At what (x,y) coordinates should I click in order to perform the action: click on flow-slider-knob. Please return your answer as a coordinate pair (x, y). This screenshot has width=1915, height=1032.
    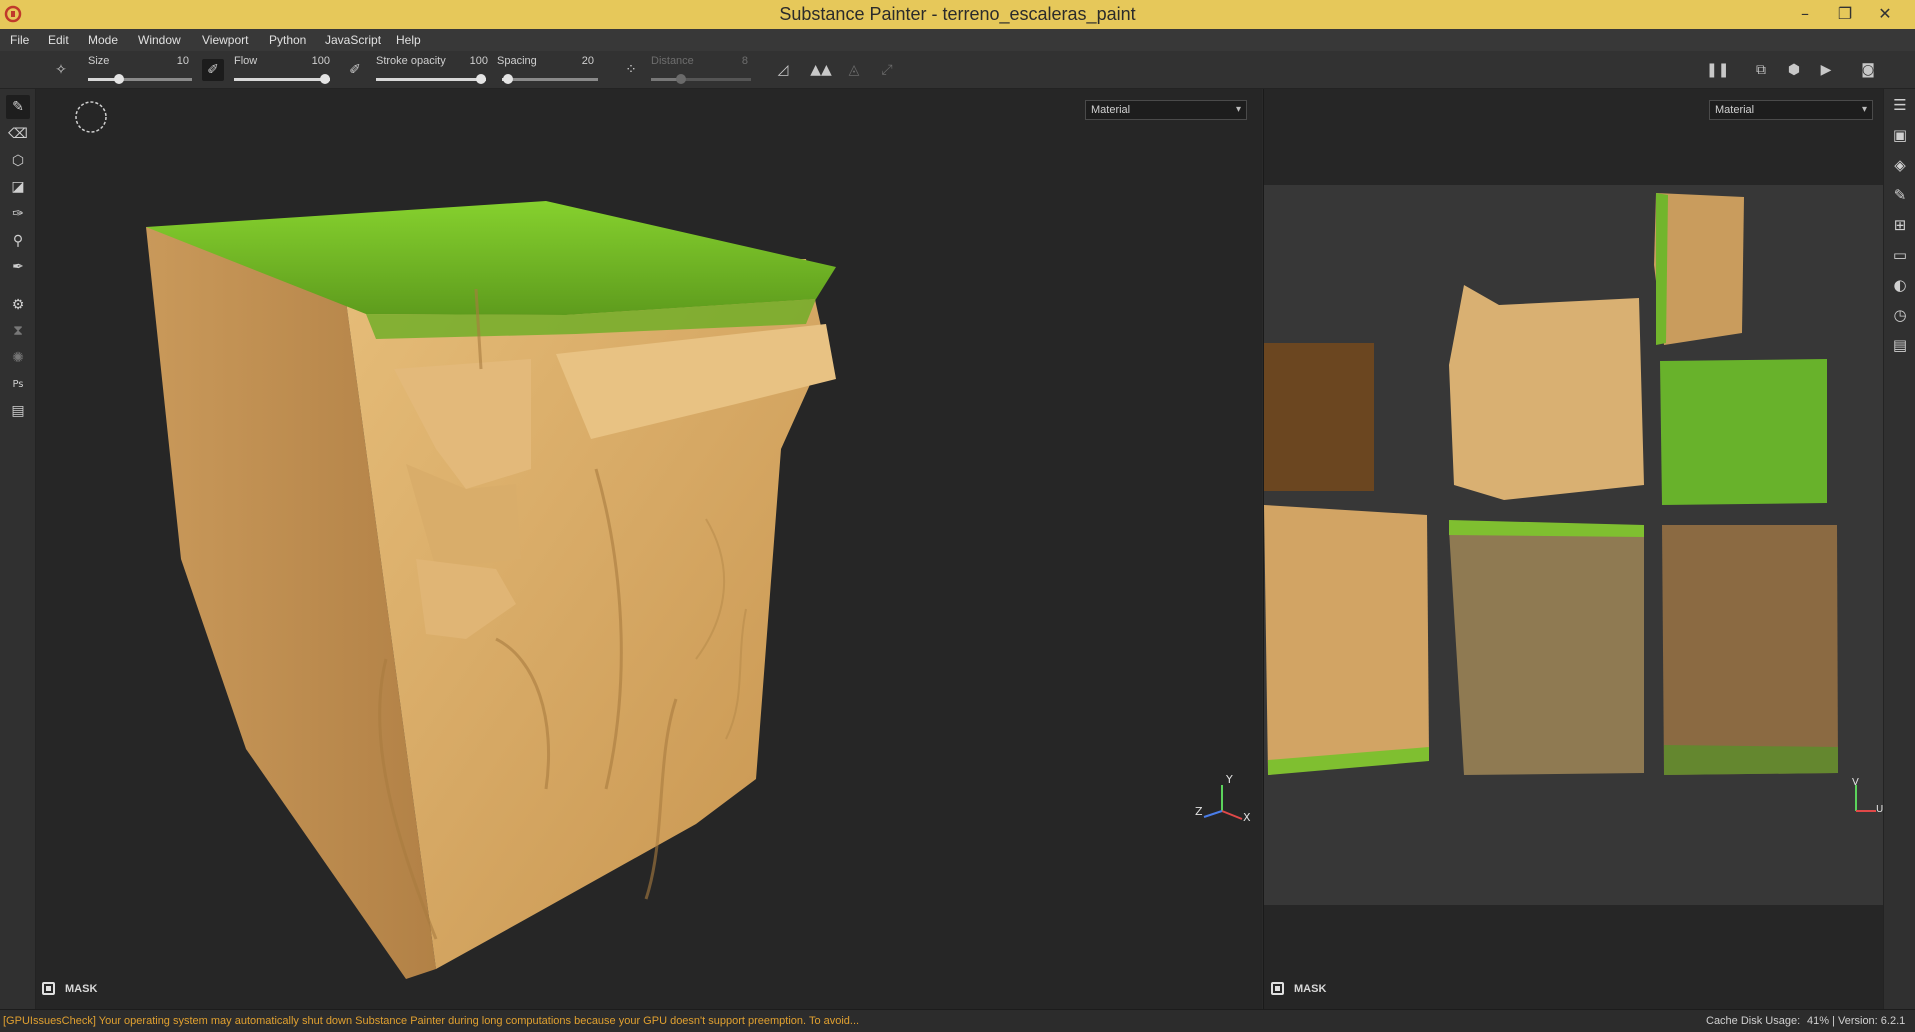
    Looking at the image, I should click on (325, 79).